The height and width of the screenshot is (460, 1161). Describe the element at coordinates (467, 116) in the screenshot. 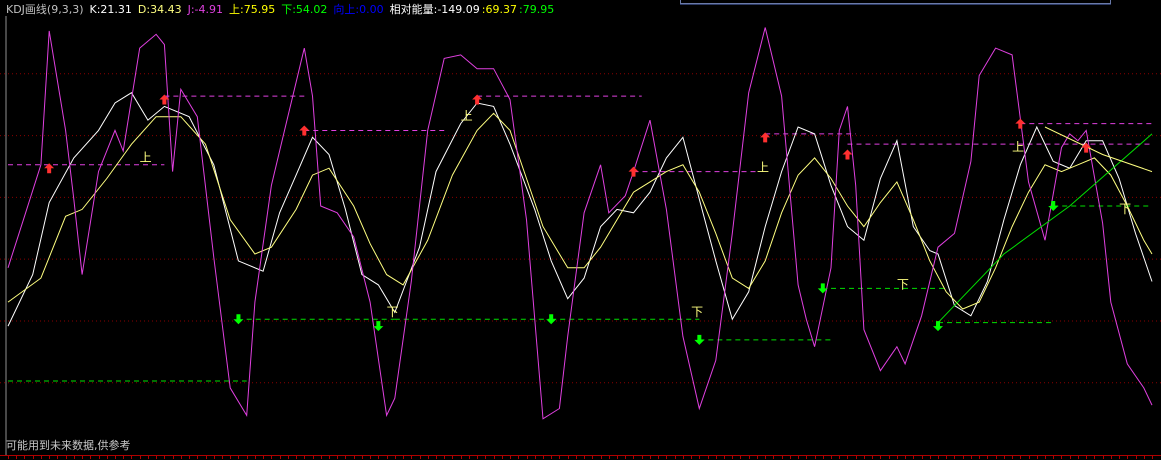

I see `signal-label-1: 上` at that location.